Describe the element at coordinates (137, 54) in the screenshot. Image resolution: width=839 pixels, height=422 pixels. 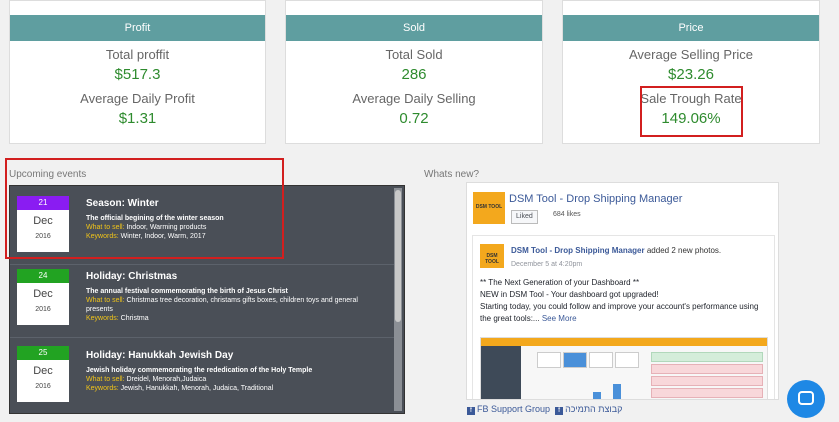
I see `total-profit-label: Total proffit` at that location.